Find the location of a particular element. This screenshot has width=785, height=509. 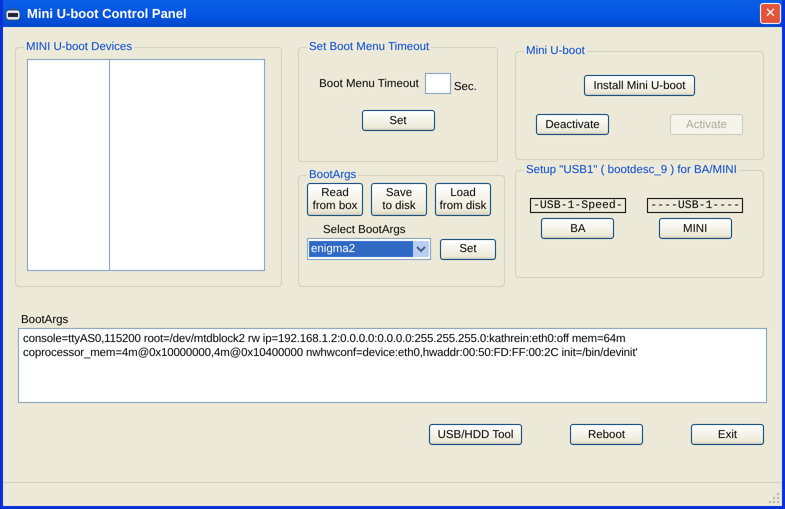

footer-button: USB/HDD Tool is located at coordinates (475, 434).